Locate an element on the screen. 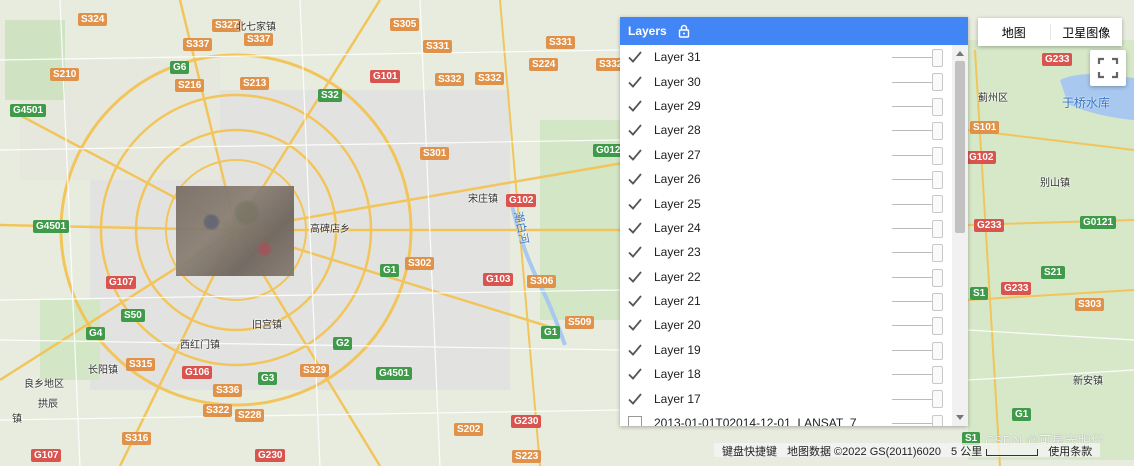 The height and width of the screenshot is (466, 1134). road-shield-label: S210 is located at coordinates (65, 74).